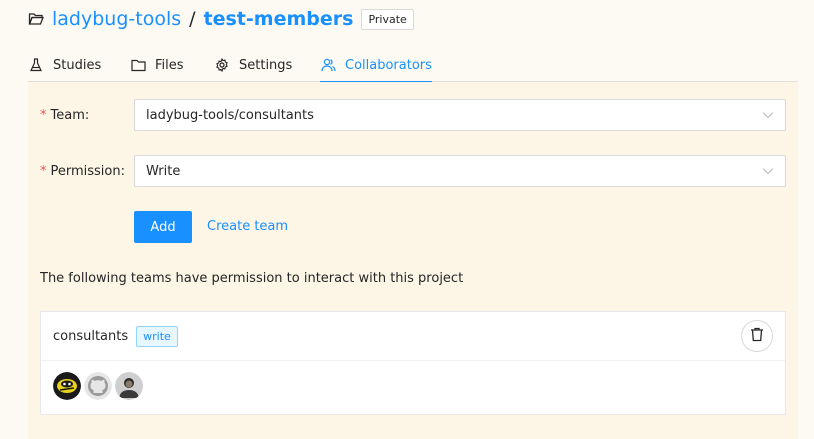  What do you see at coordinates (460, 171) in the screenshot?
I see `permission-select: Write` at bounding box center [460, 171].